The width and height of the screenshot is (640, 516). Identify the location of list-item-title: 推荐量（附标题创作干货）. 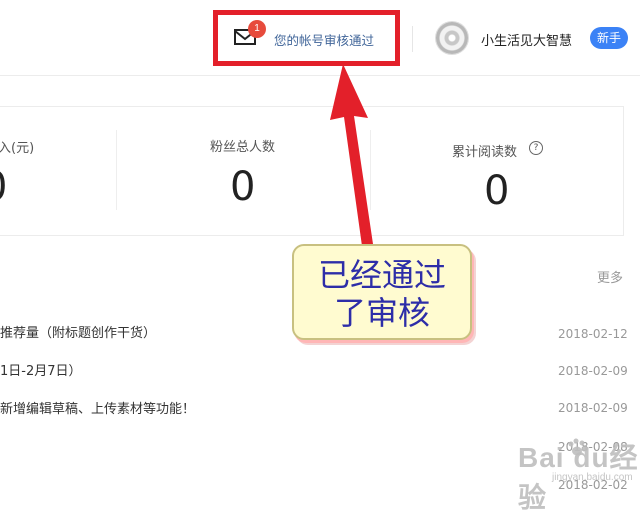
(78, 331).